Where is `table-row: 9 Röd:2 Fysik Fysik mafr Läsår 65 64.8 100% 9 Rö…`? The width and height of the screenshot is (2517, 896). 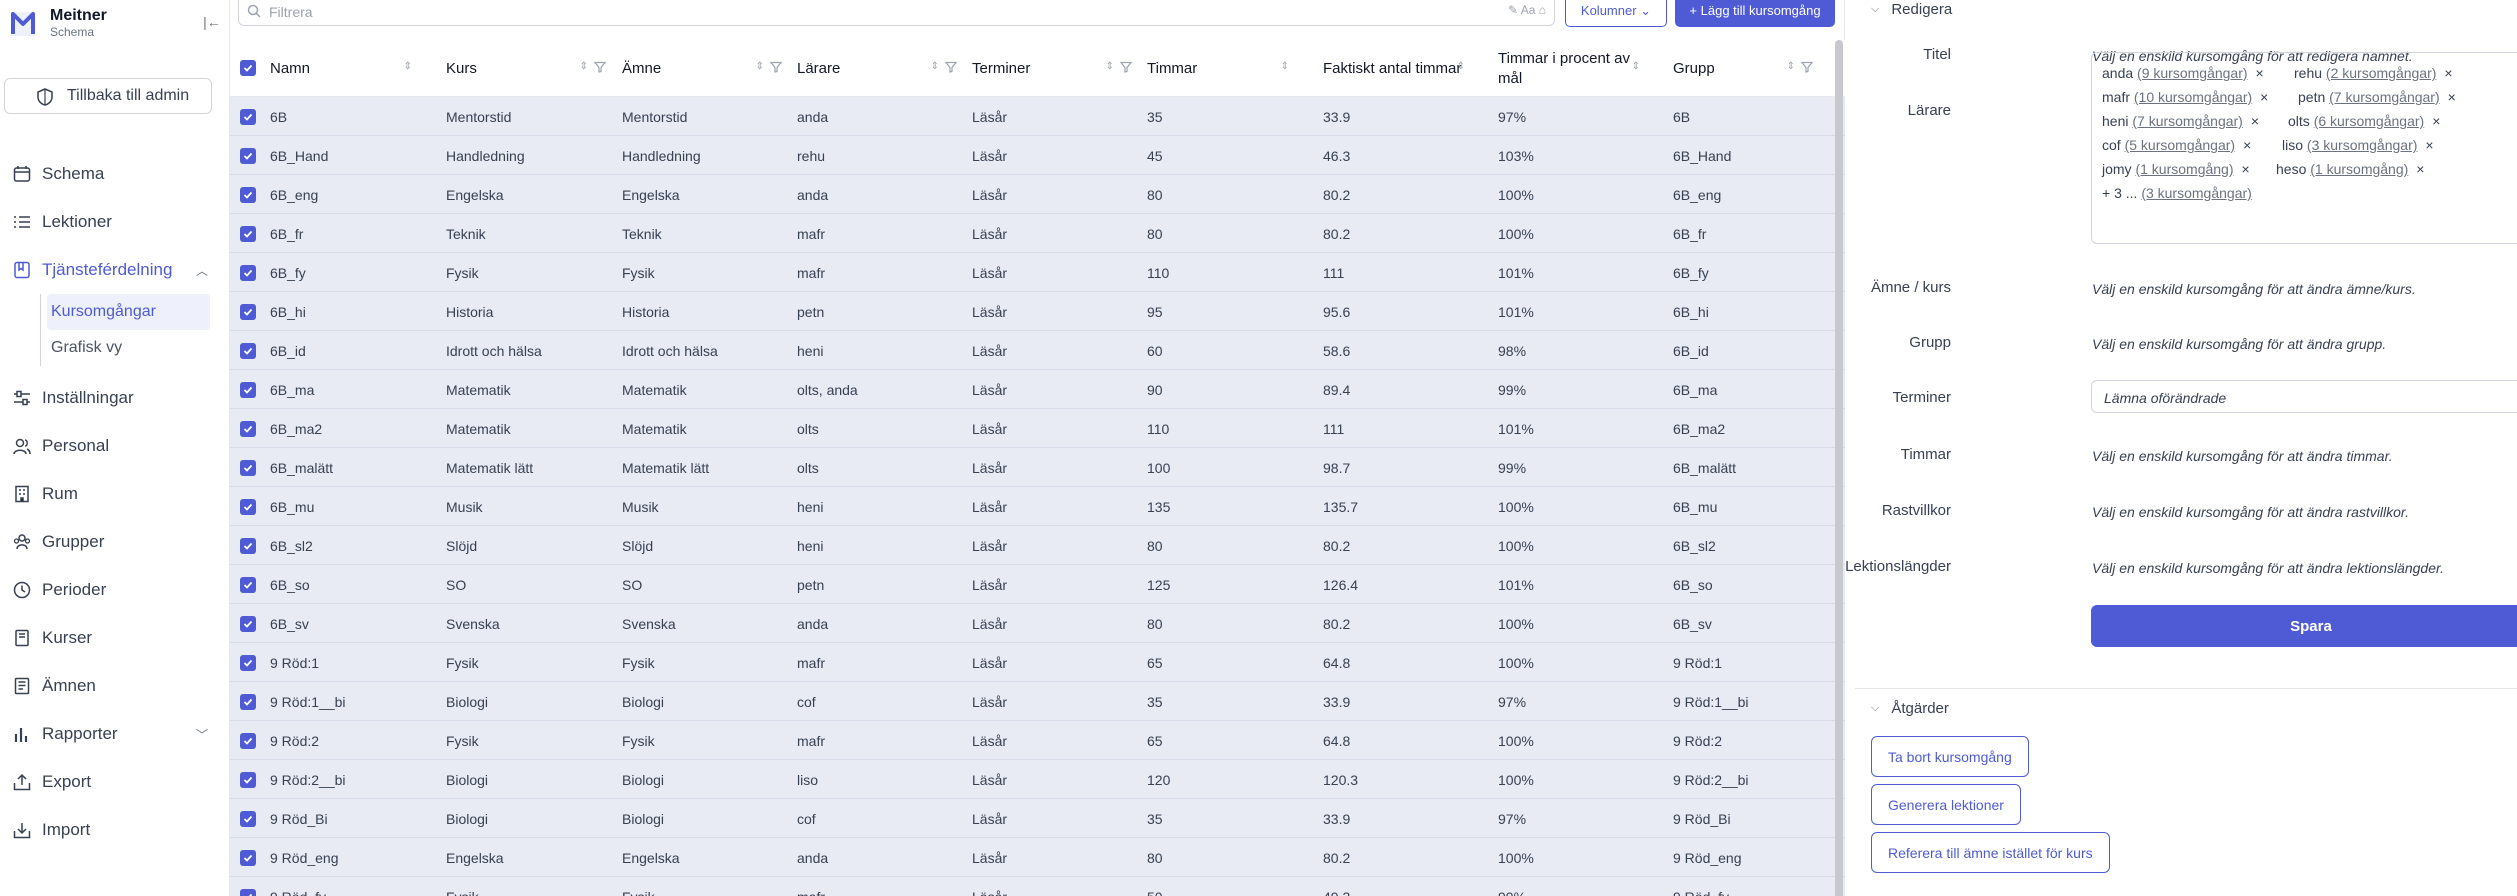 table-row: 9 Röd:2 Fysik Fysik mafr Läsår 65 64.8 100% 9 Rö… is located at coordinates (1037, 740).